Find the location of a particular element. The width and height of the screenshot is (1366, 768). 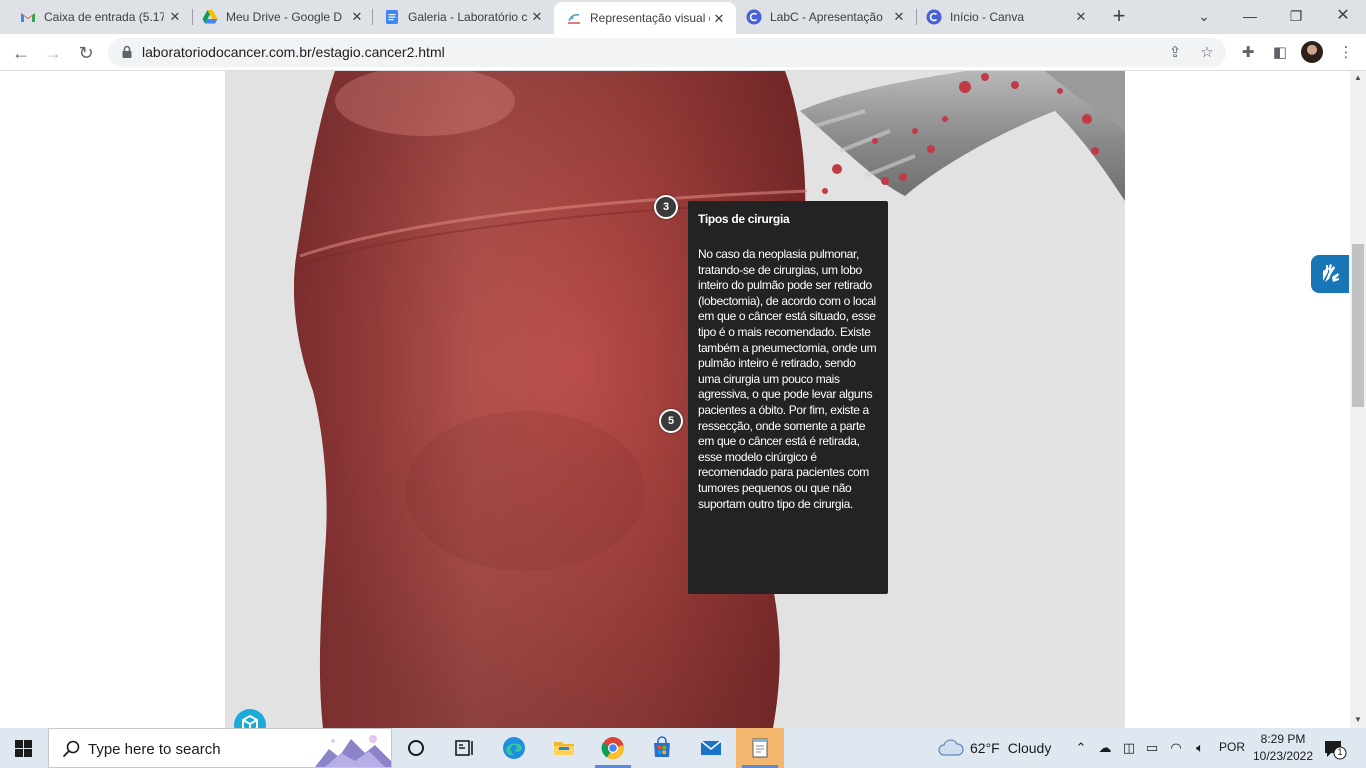

show-hidden-icons-chevron-icon: ⌃ is located at coordinates (1081, 748).